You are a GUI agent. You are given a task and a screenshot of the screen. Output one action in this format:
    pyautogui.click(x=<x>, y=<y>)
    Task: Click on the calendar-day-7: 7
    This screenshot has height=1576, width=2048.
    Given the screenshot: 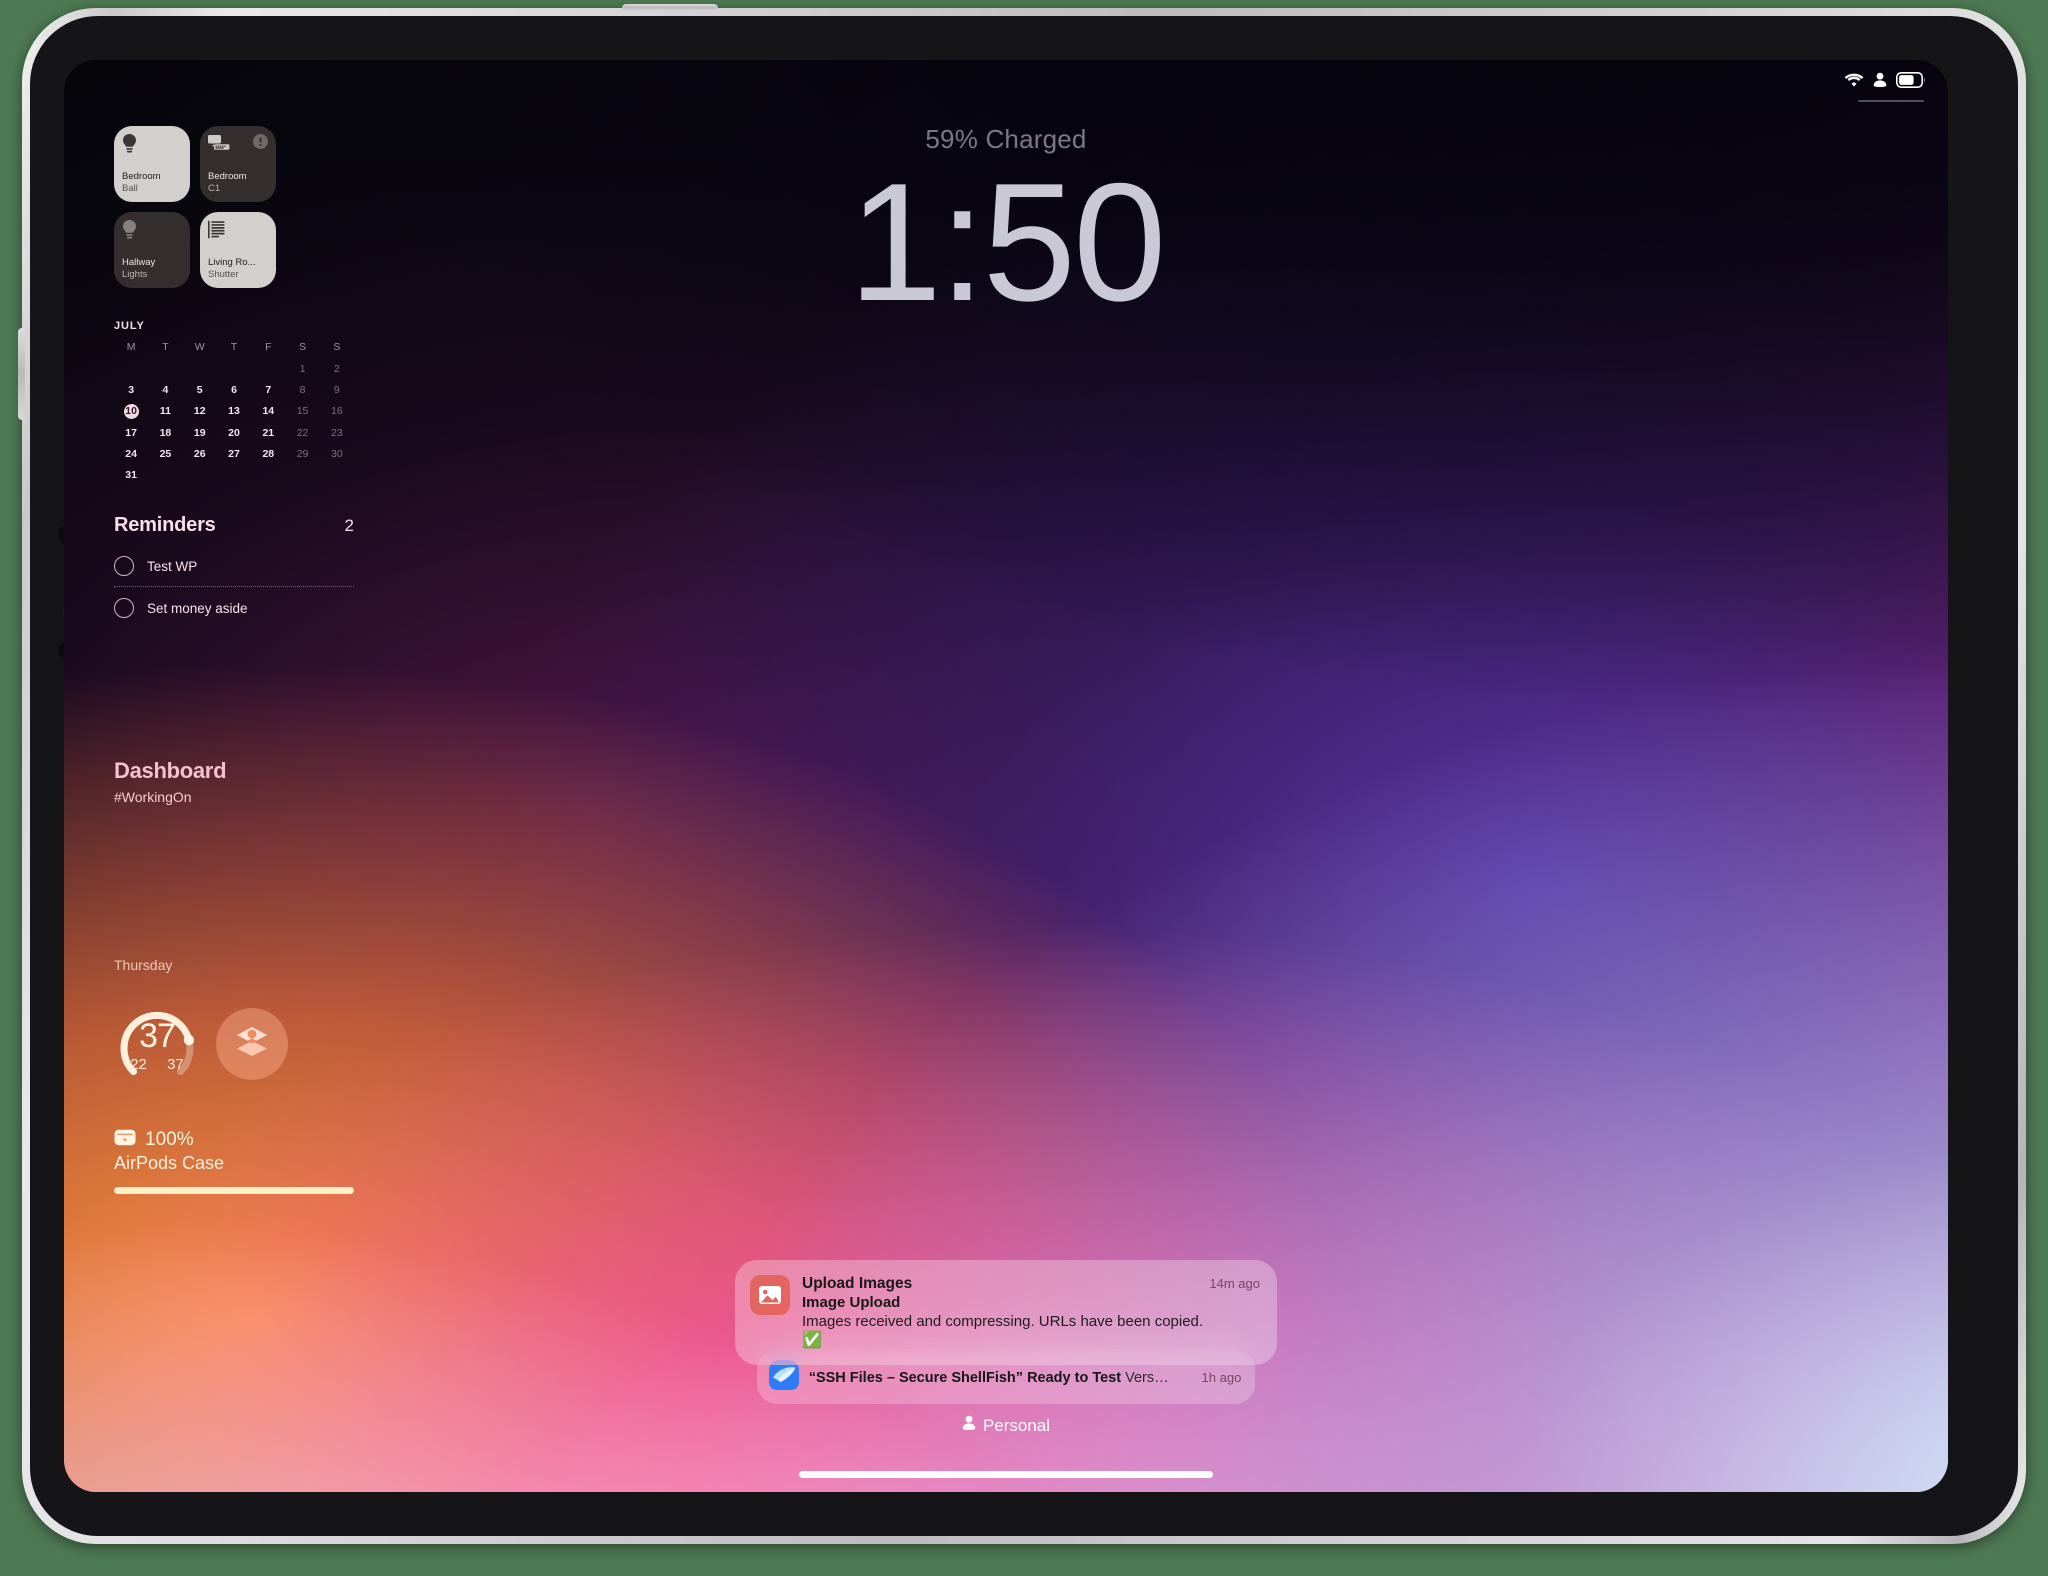 What is the action you would take?
    pyautogui.click(x=268, y=390)
    